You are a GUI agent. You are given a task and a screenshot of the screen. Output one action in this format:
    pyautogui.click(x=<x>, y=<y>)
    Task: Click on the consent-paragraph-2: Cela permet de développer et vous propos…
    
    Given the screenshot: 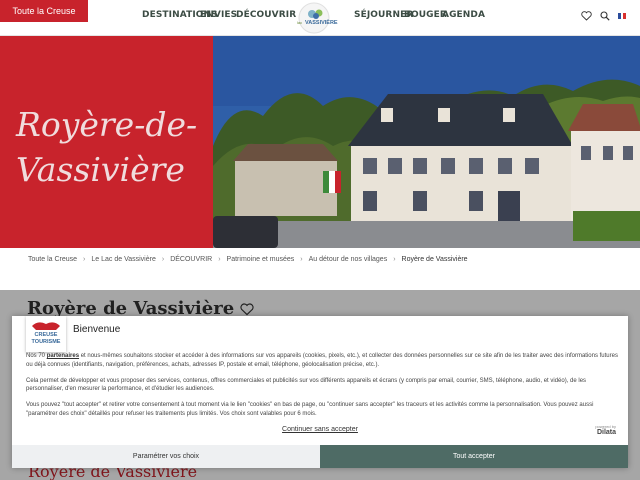 What is the action you would take?
    pyautogui.click(x=306, y=385)
    